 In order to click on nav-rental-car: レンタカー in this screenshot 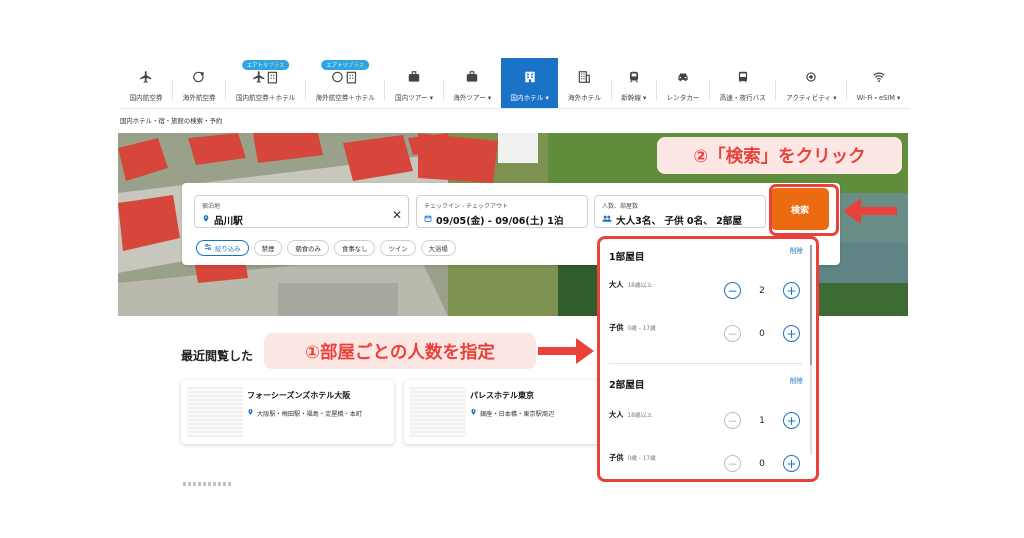, I will do `click(683, 83)`.